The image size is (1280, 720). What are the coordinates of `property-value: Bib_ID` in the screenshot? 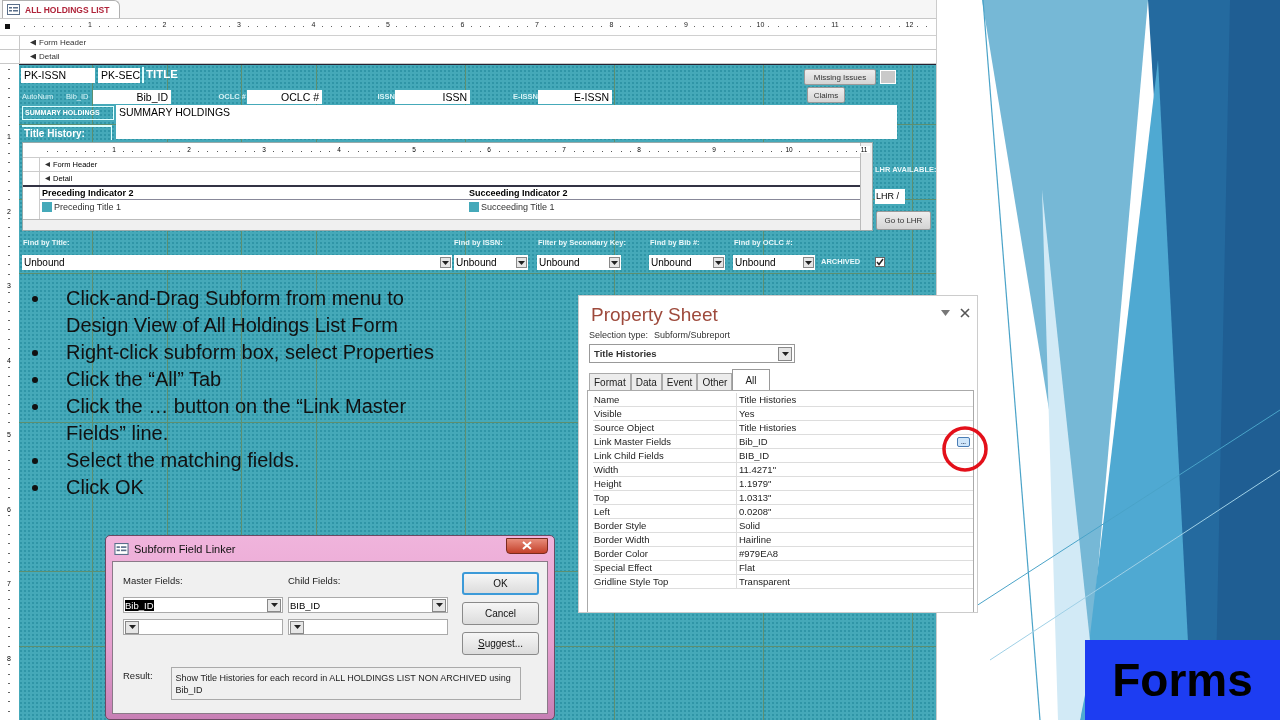 It's located at (753, 442).